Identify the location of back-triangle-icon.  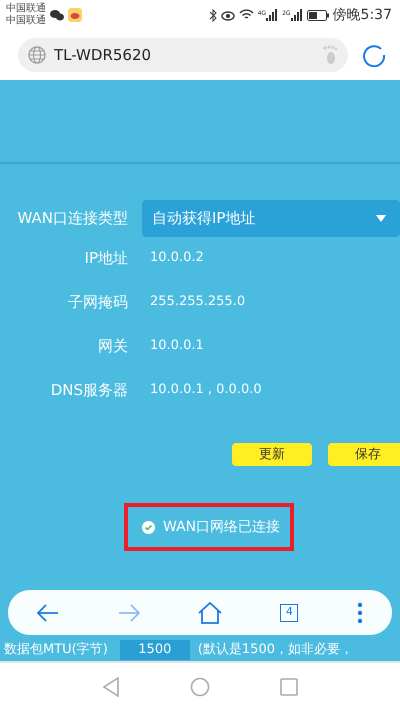
(111, 687).